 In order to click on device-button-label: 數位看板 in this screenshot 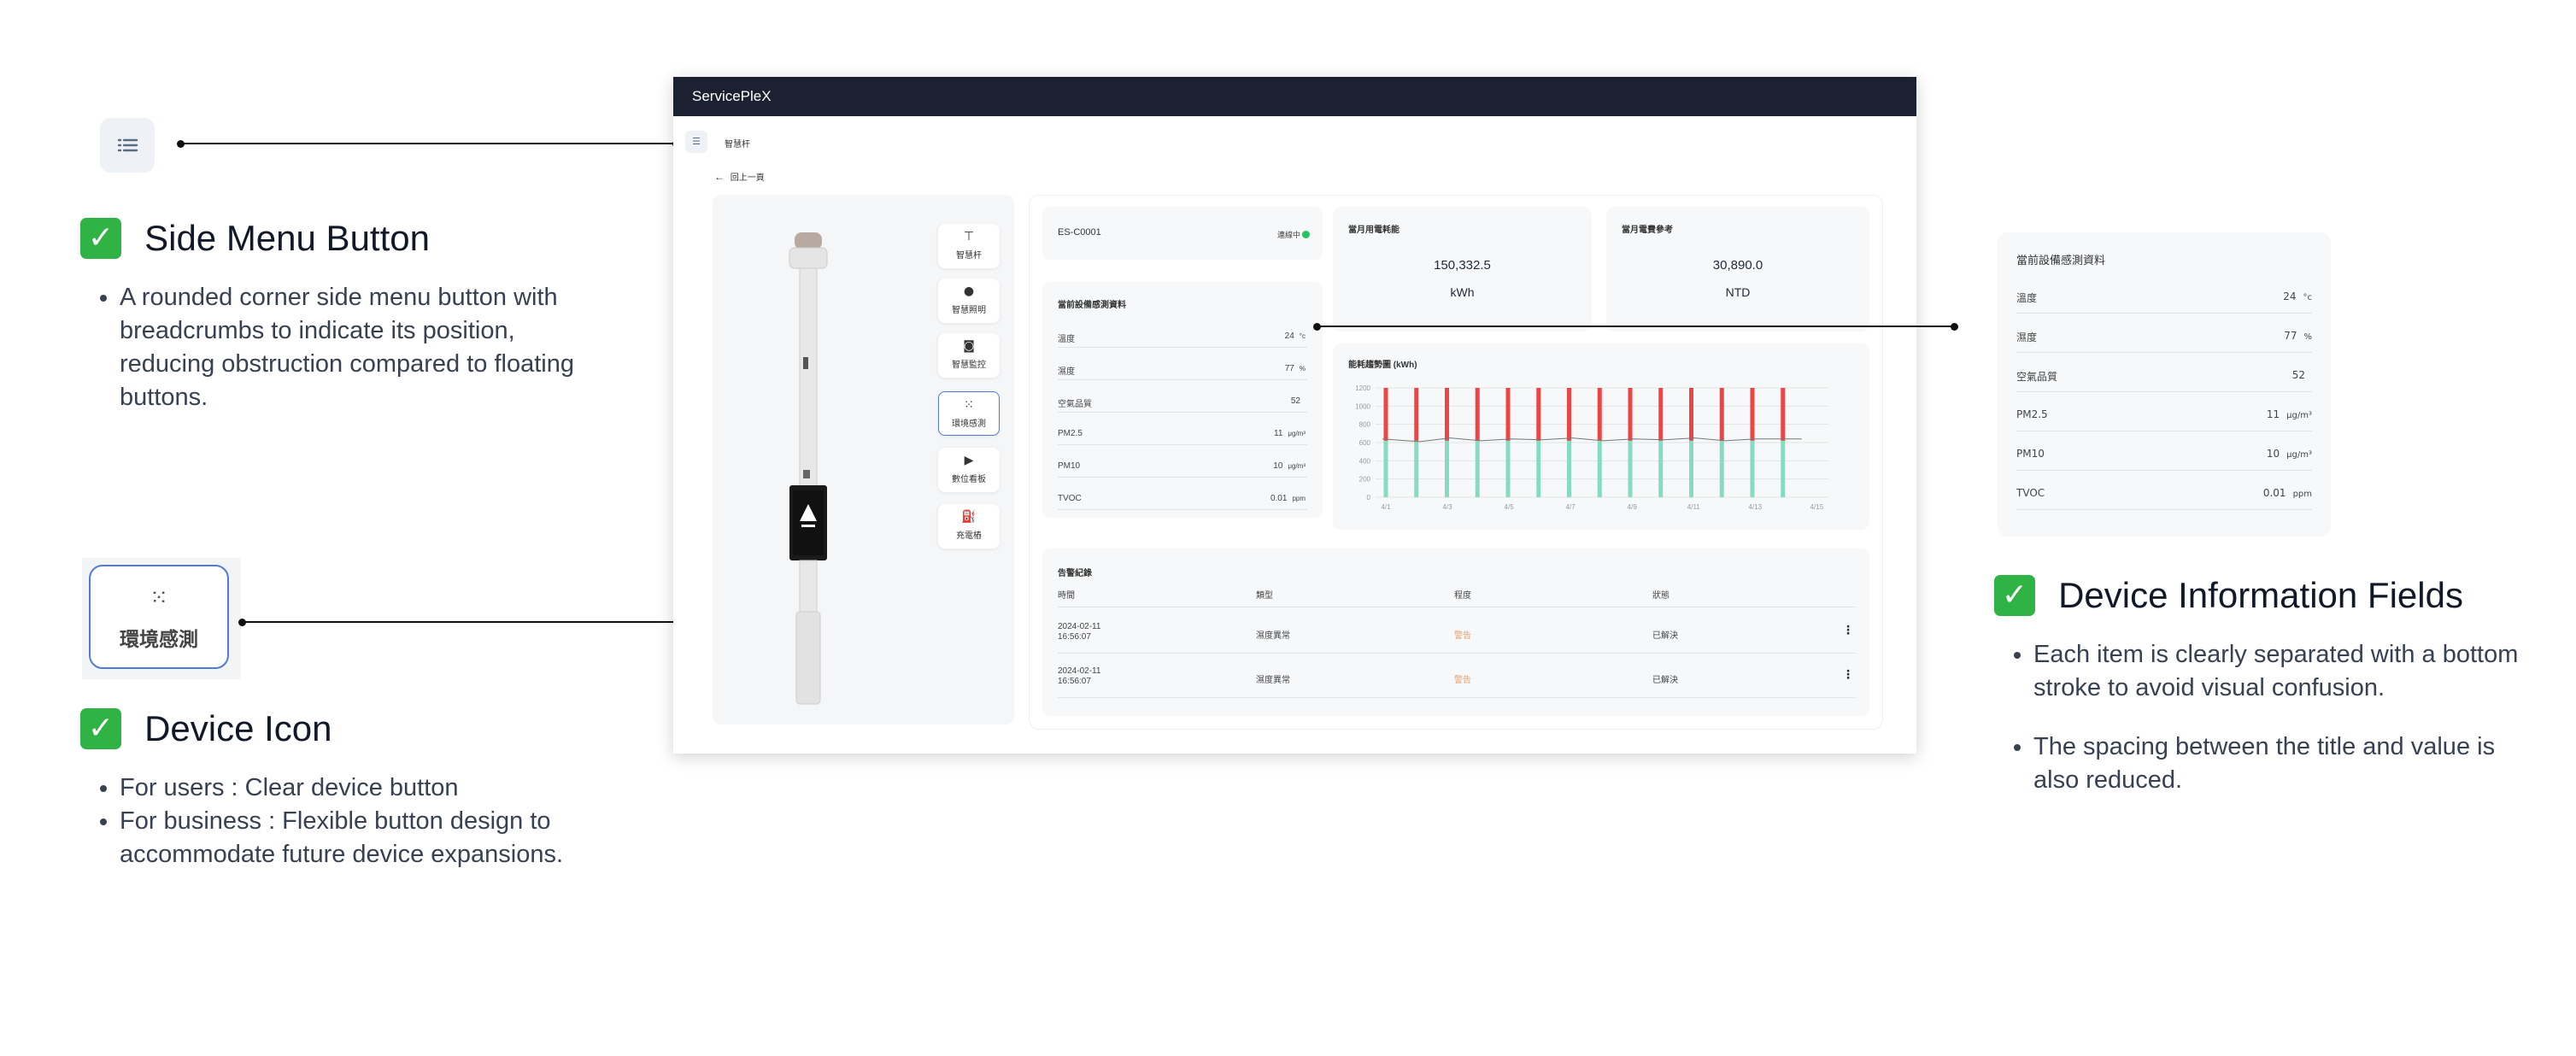, I will do `click(969, 479)`.